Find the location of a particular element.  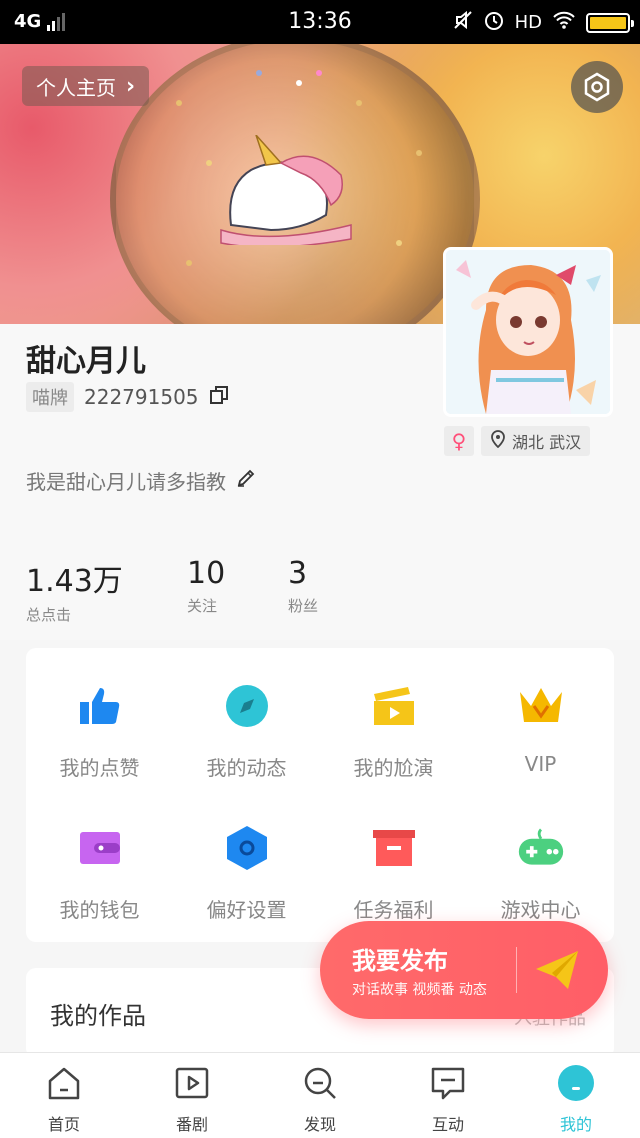

tab-home: 首页 is located at coordinates (64, 1099).